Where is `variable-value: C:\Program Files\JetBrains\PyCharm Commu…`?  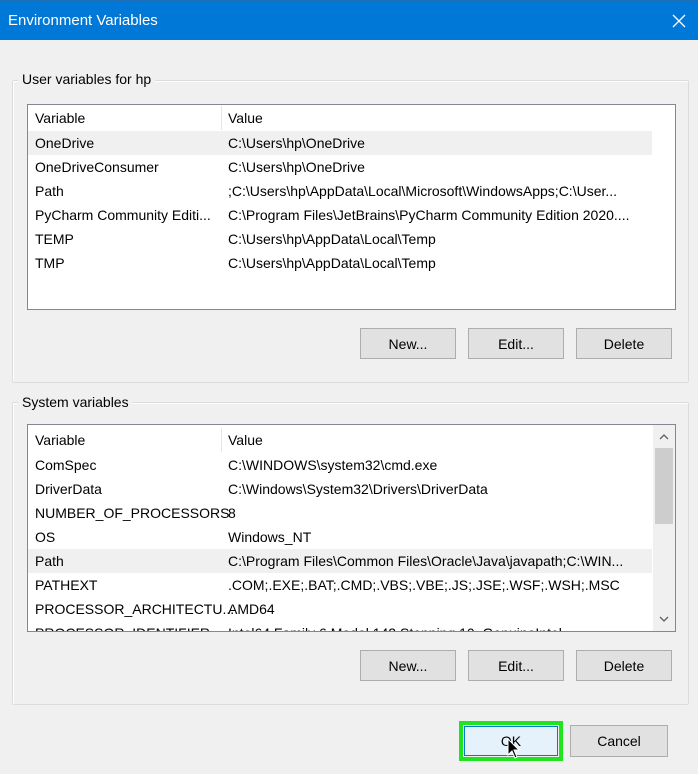
variable-value: C:\Program Files\JetBrains\PyCharm Commu… is located at coordinates (429, 215).